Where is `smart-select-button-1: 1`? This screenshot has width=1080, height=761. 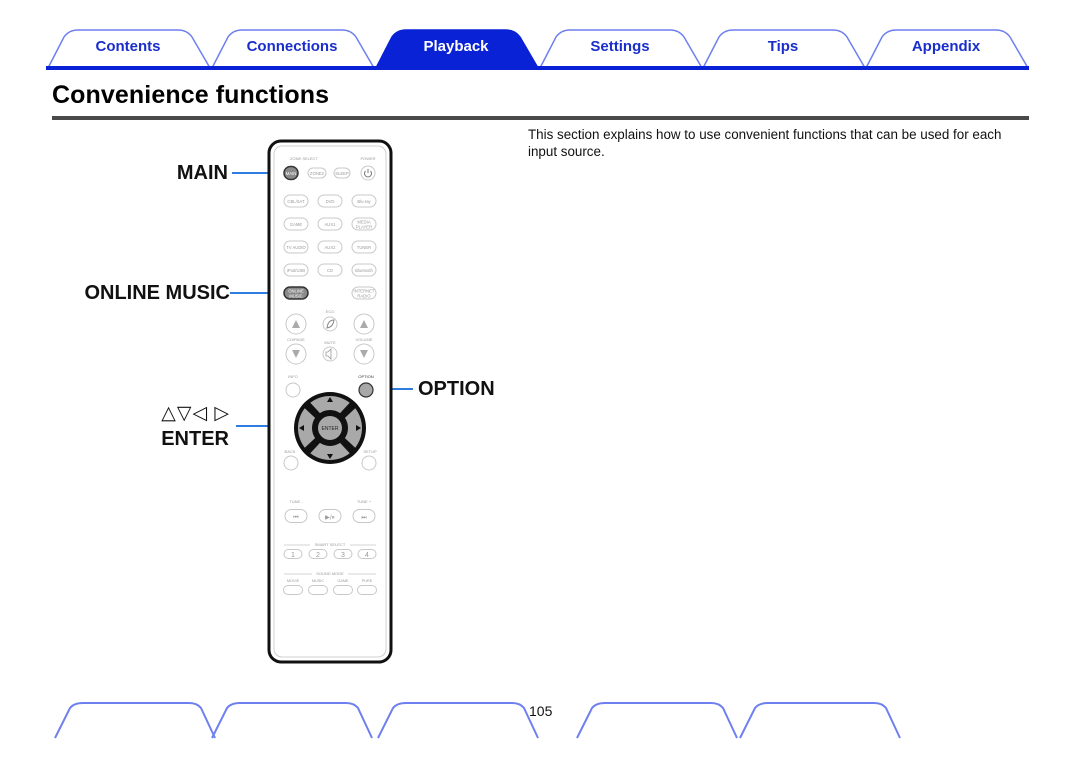
smart-select-button-1: 1 is located at coordinates (293, 554).